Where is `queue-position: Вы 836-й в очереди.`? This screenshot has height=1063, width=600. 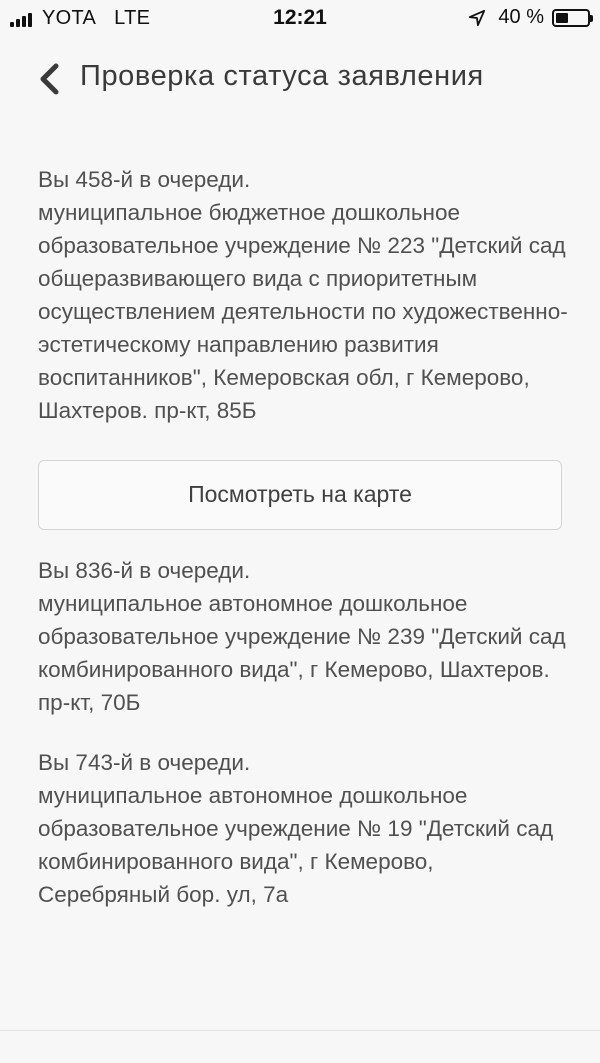 queue-position: Вы 836-й в очереди. is located at coordinates (144, 570).